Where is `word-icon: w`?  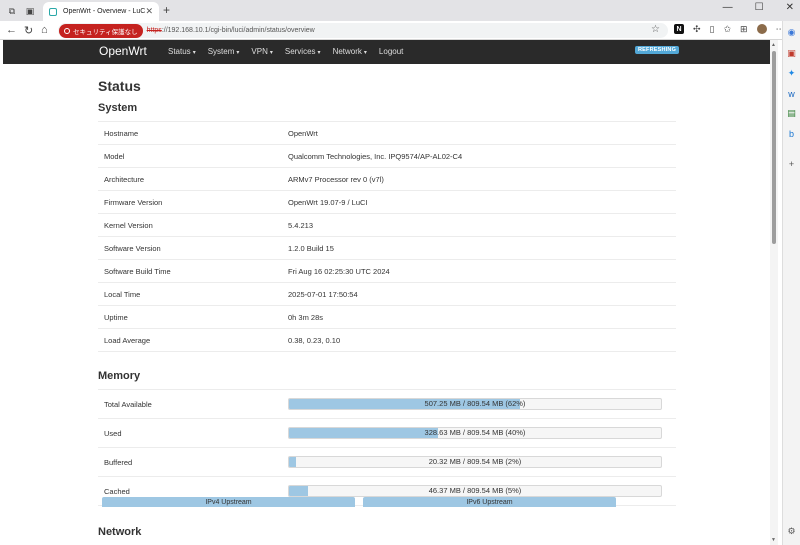
word-icon: w is located at coordinates (791, 93).